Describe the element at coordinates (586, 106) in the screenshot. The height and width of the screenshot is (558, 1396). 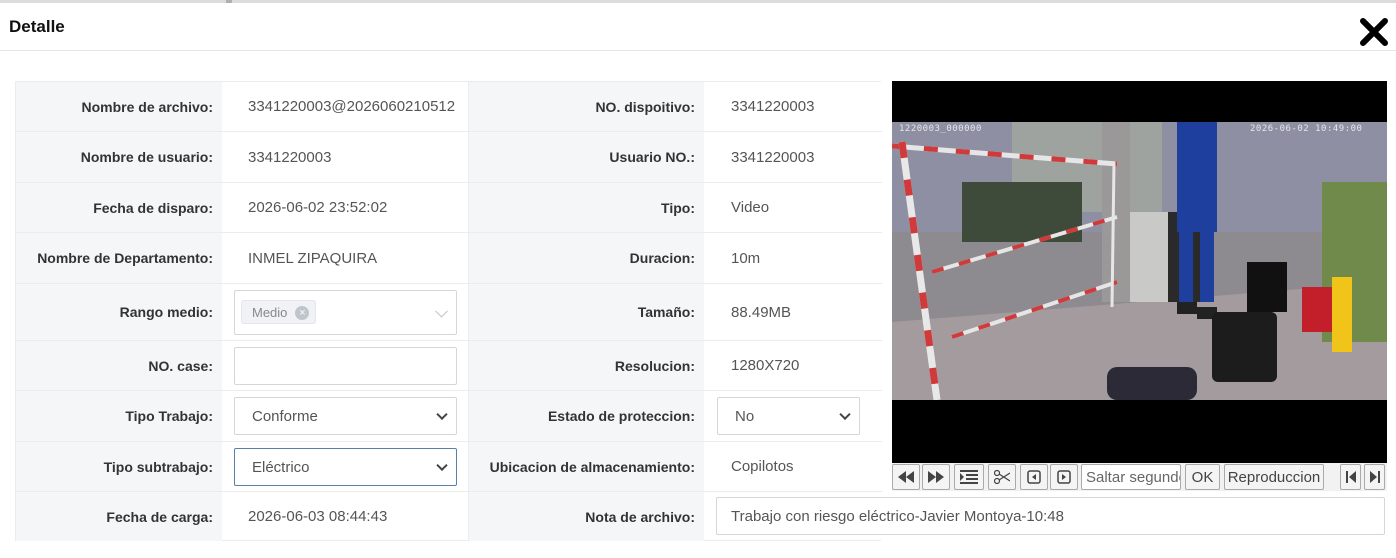
I see `device-no-label: NO. dispoitivo:` at that location.